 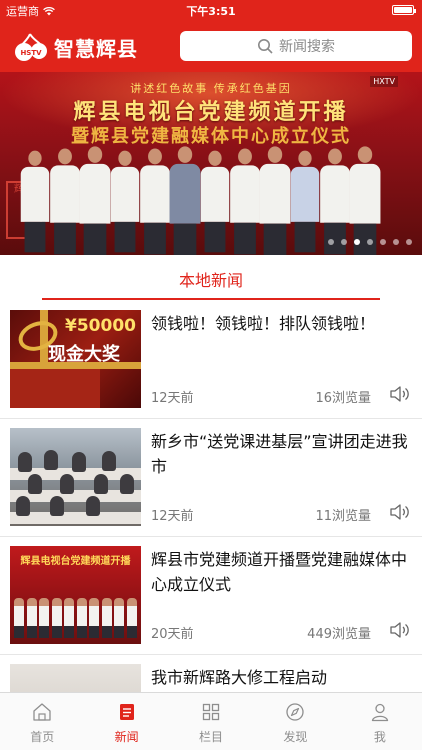 I want to click on news-icon, so click(x=126, y=712).